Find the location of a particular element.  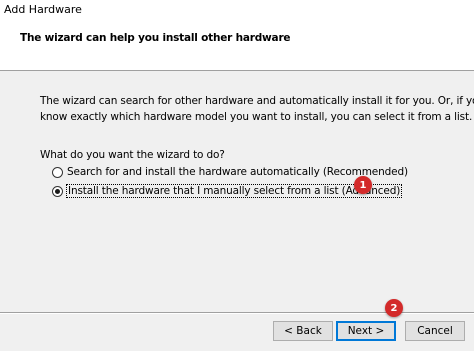

question-label: What do you want the wizard to do? is located at coordinates (132, 155).